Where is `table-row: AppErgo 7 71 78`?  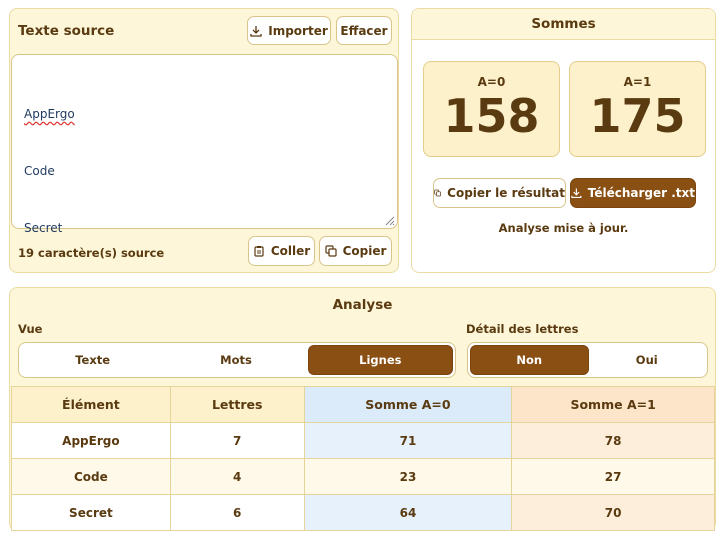
table-row: AppErgo 7 71 78 is located at coordinates (363, 440).